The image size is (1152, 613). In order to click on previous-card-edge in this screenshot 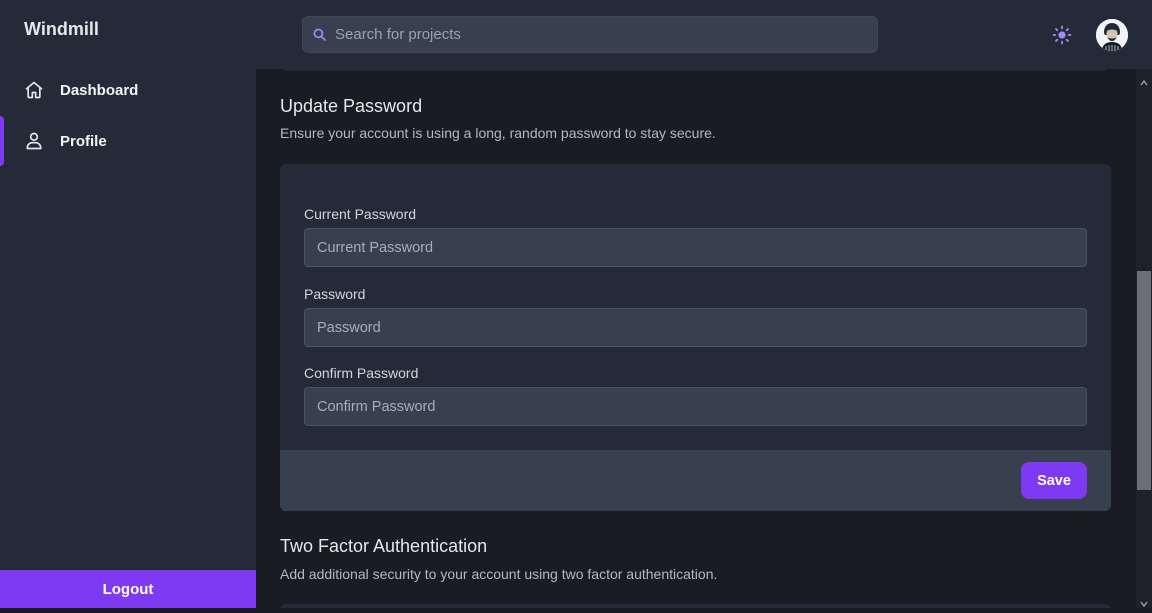, I will do `click(695, 70)`.